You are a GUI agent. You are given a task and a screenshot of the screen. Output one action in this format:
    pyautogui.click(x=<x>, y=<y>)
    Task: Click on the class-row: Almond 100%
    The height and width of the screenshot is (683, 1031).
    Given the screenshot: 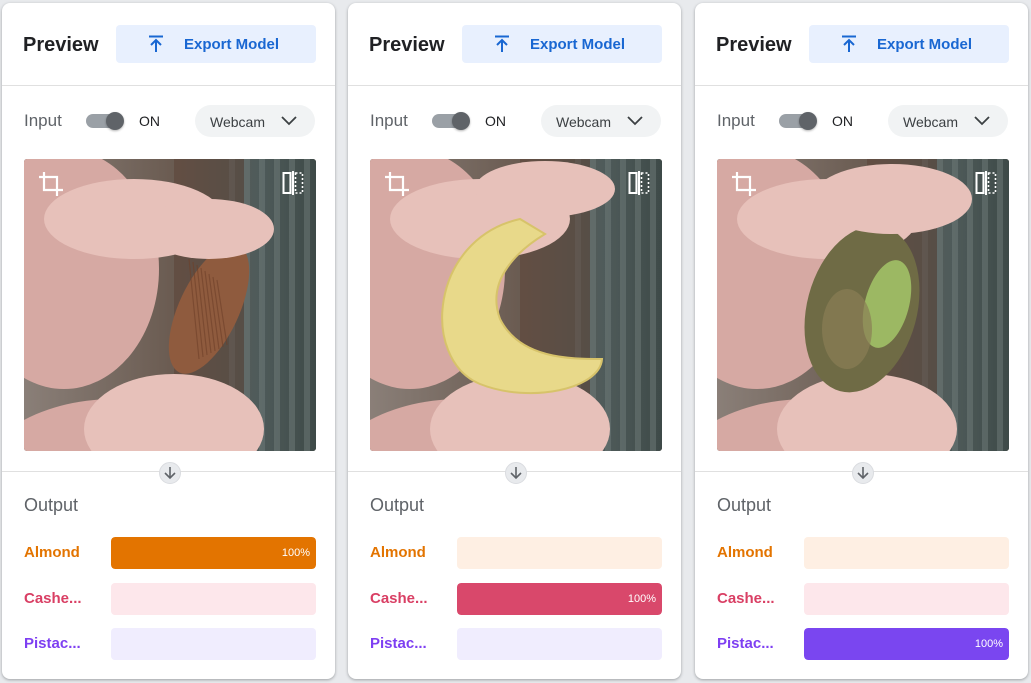 What is the action you would take?
    pyautogui.click(x=168, y=553)
    